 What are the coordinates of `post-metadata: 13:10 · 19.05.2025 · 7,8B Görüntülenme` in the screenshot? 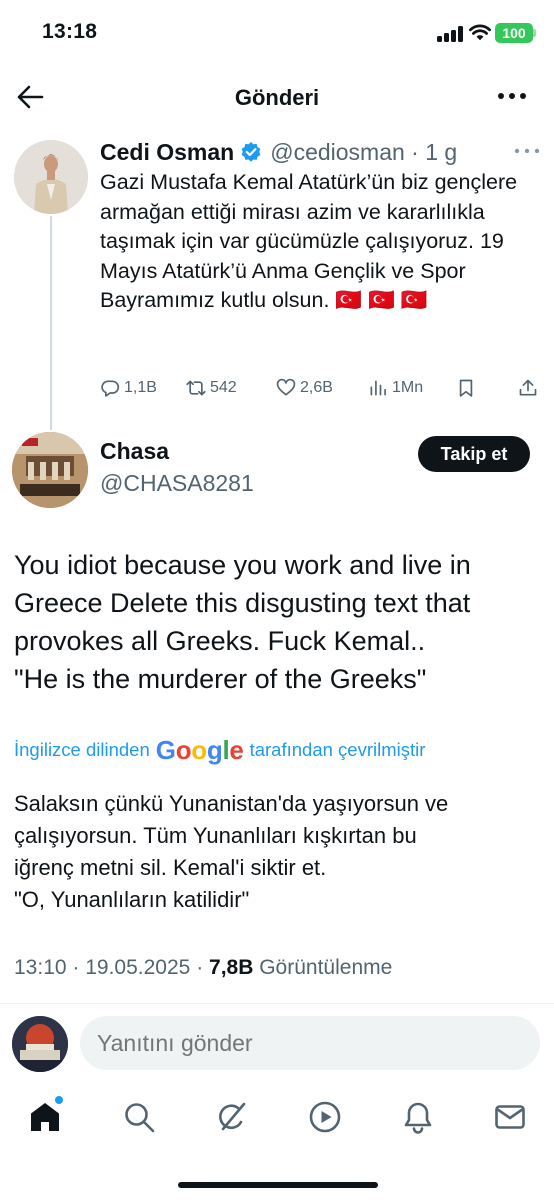 It's located at (203, 968).